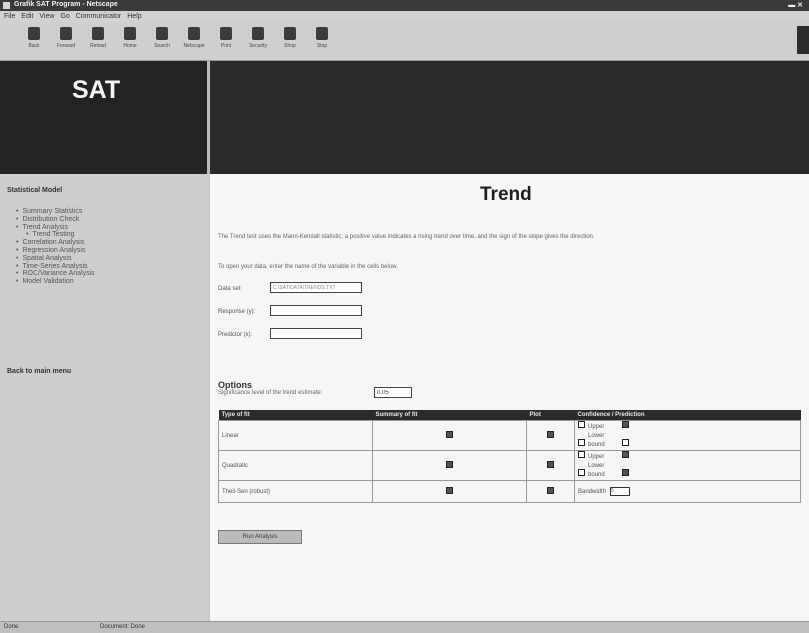 The height and width of the screenshot is (633, 809). What do you see at coordinates (316, 287) in the screenshot?
I see `dataset-input` at bounding box center [316, 287].